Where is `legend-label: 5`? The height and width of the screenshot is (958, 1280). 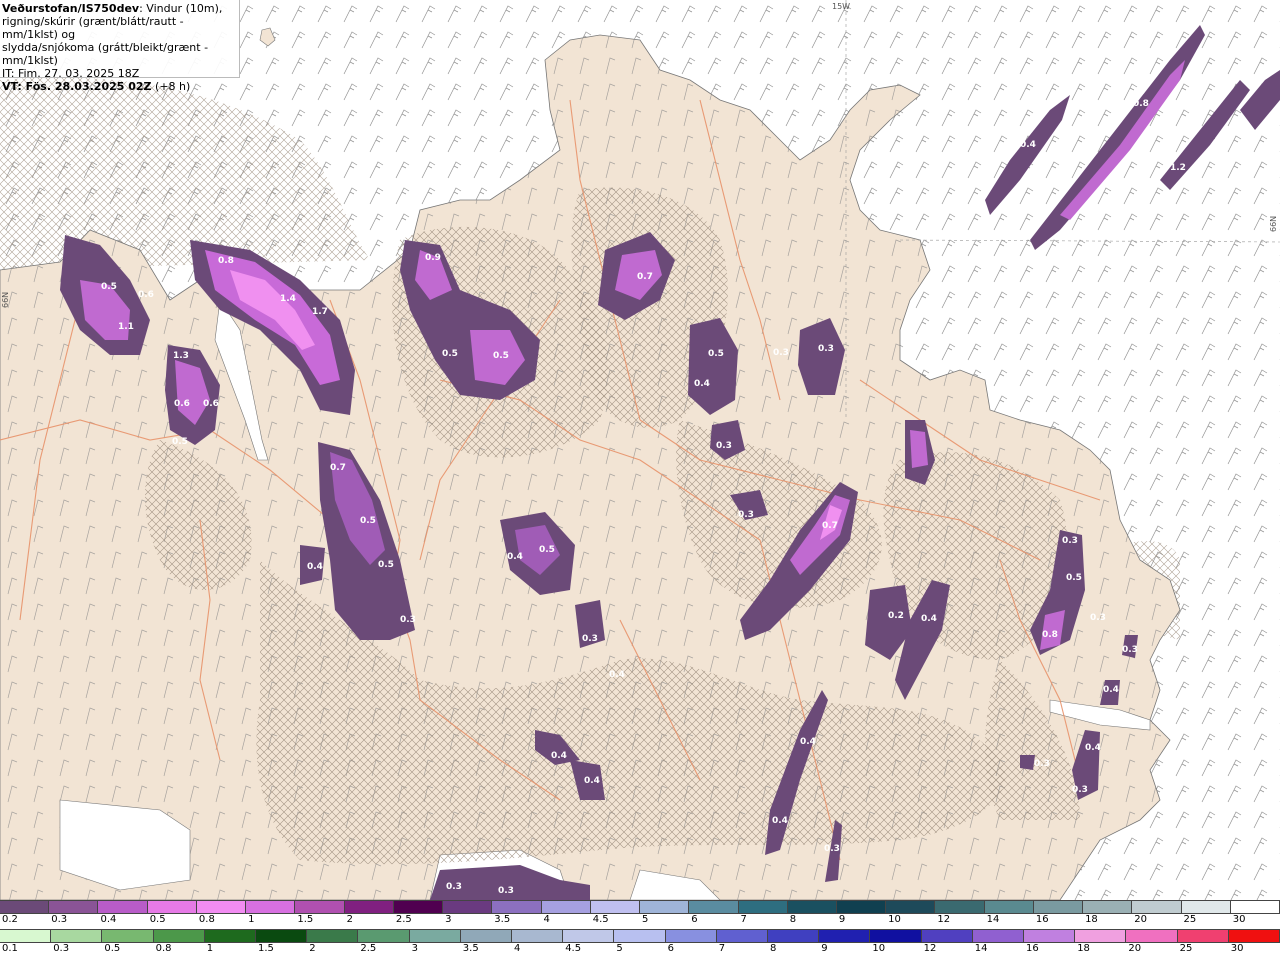 legend-label: 5 is located at coordinates (645, 919).